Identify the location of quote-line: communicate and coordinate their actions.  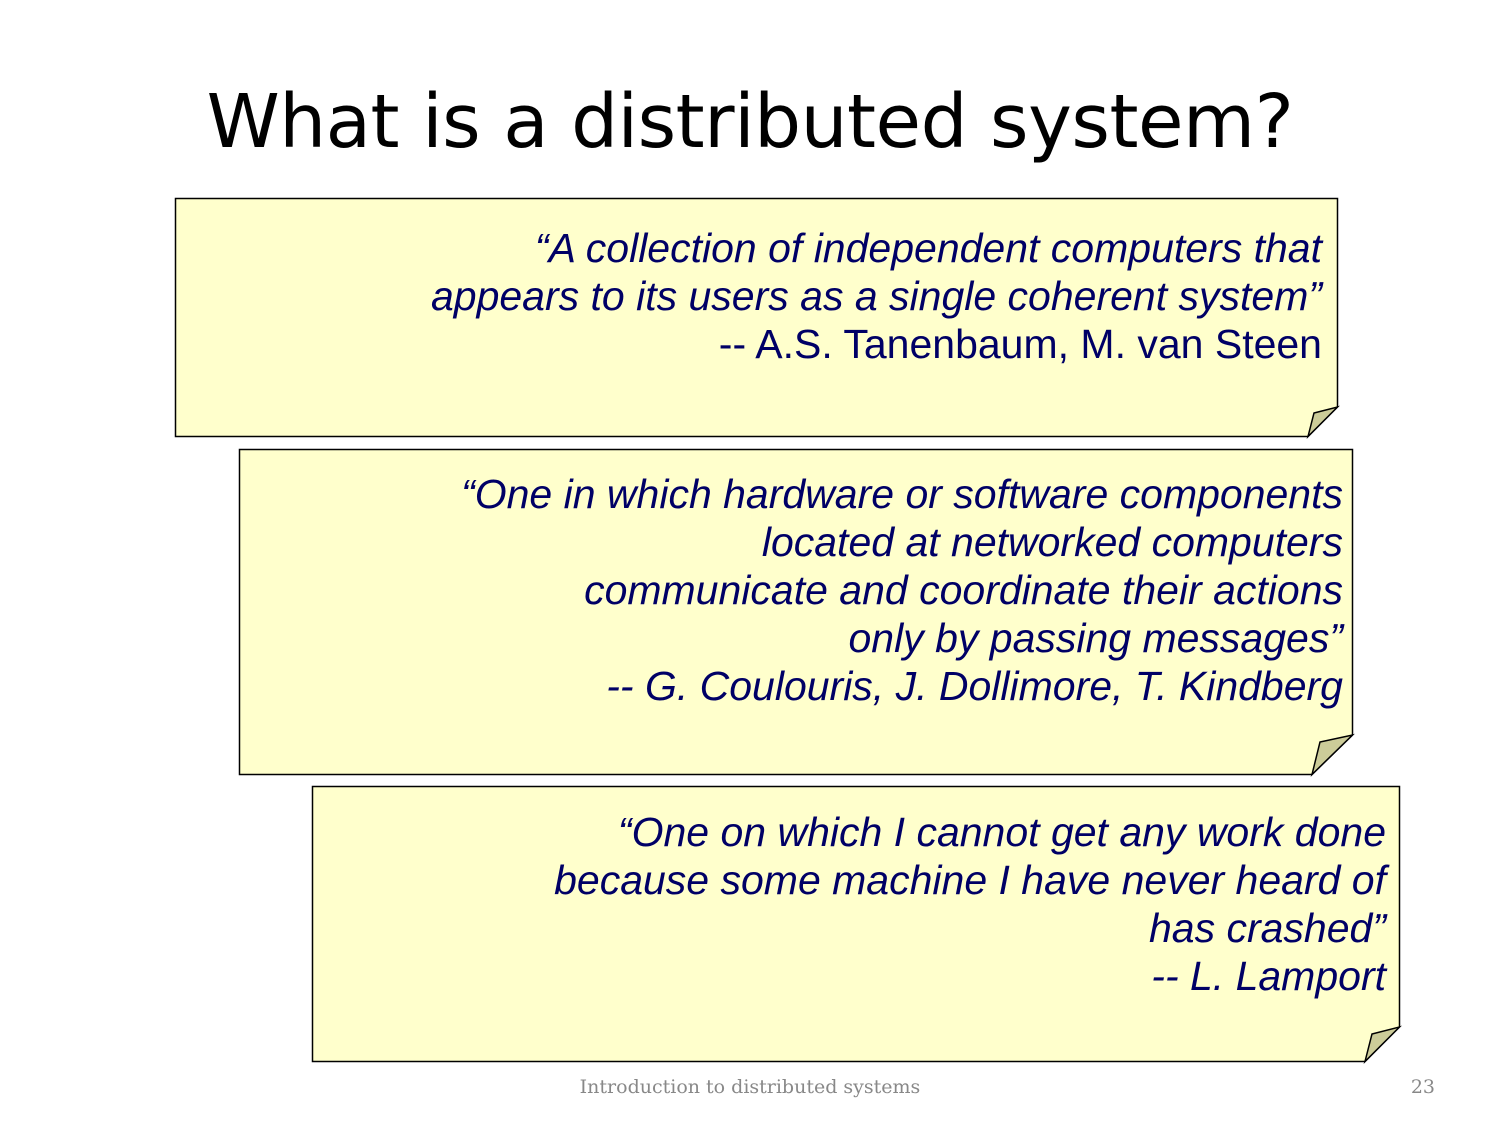
(963, 590).